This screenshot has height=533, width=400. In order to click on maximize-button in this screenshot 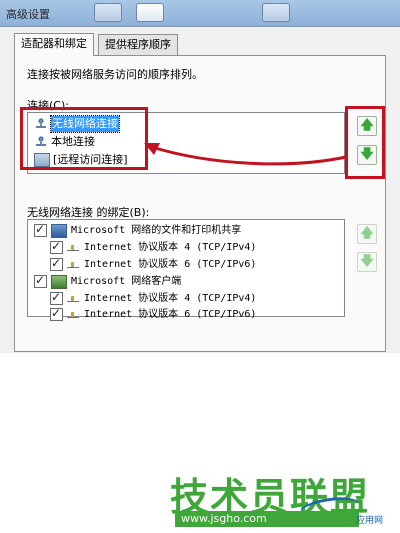, I will do `click(150, 12)`.